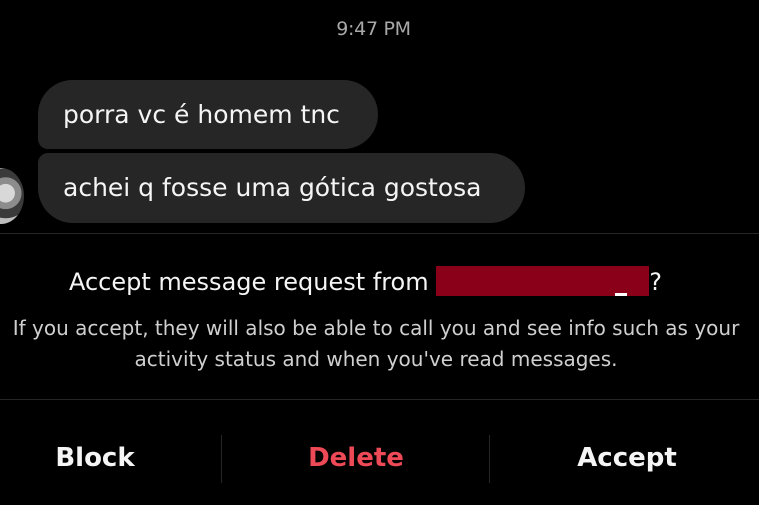 The image size is (759, 505). Describe the element at coordinates (379, 233) in the screenshot. I see `divider` at that location.